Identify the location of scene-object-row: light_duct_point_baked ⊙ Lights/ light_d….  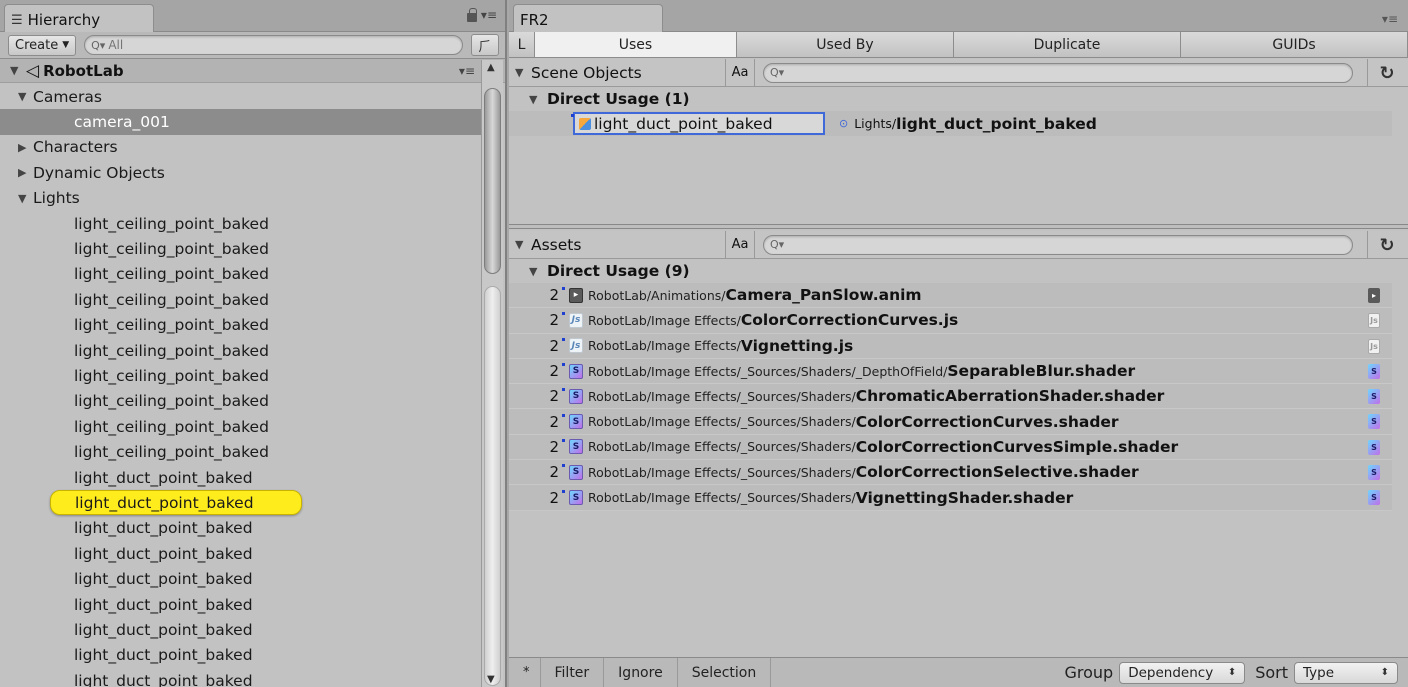
(950, 123).